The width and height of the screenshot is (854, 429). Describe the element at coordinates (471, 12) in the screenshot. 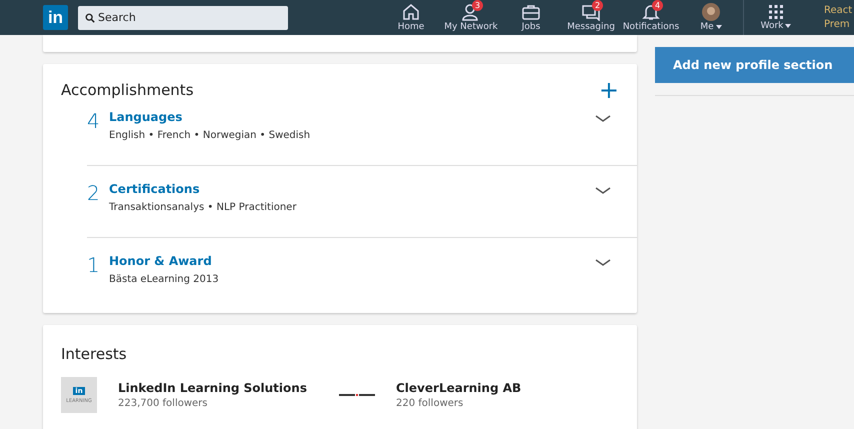

I see `people-icon` at that location.